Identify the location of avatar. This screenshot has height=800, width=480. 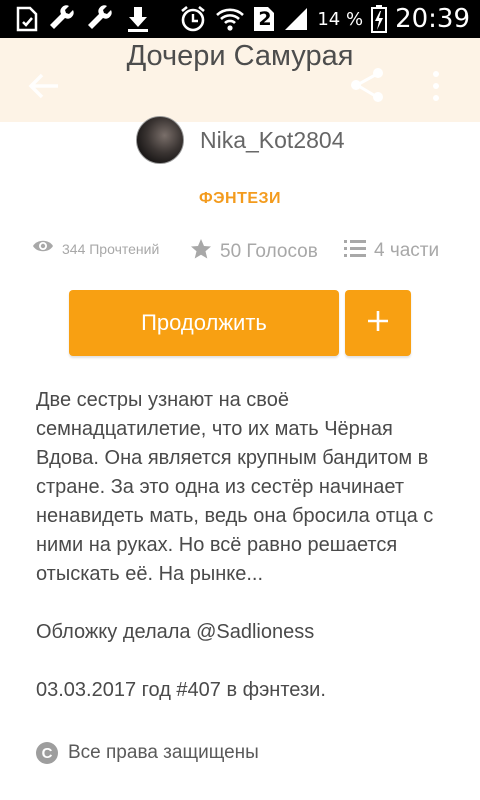
(160, 140).